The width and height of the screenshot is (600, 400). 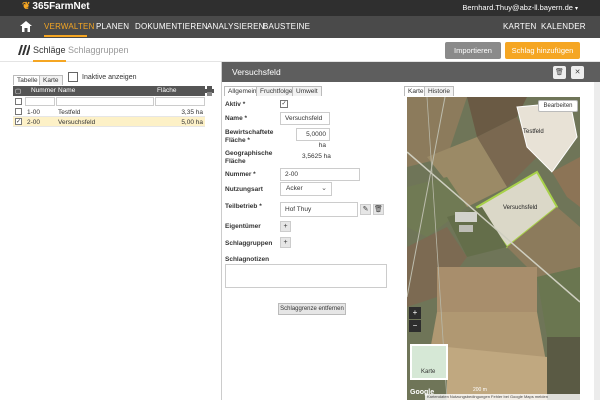 What do you see at coordinates (286, 26) in the screenshot?
I see `nav-bausteine: BAUSTEINE` at bounding box center [286, 26].